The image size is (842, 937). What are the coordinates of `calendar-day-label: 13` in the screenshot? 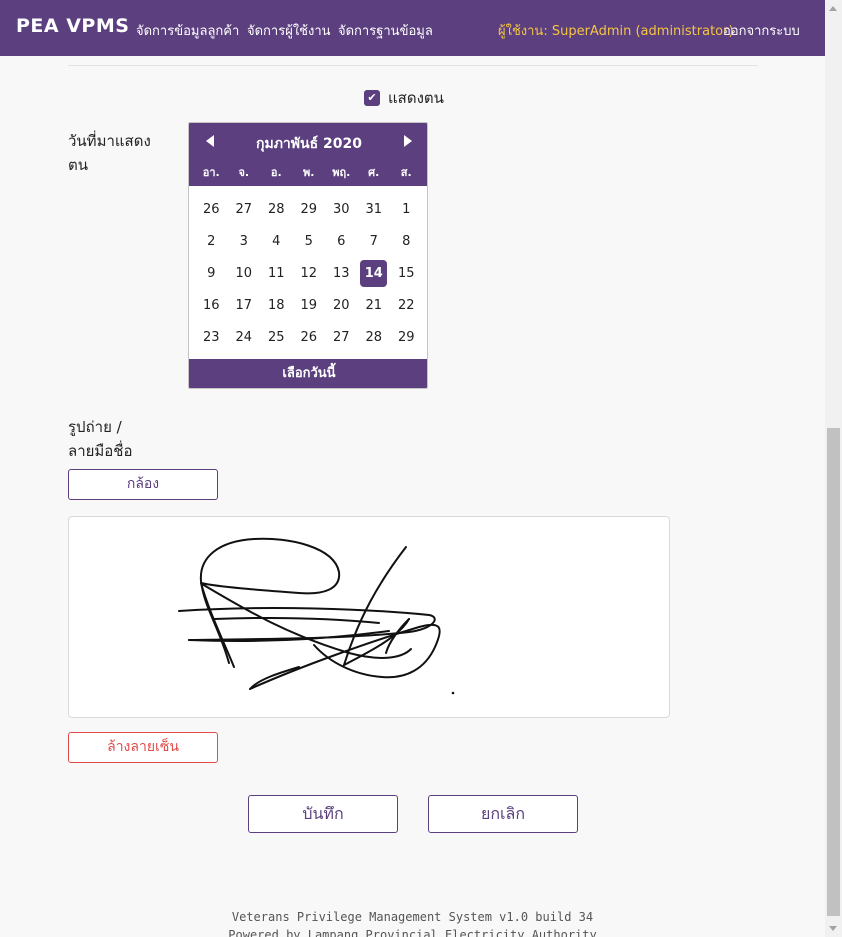 It's located at (341, 273).